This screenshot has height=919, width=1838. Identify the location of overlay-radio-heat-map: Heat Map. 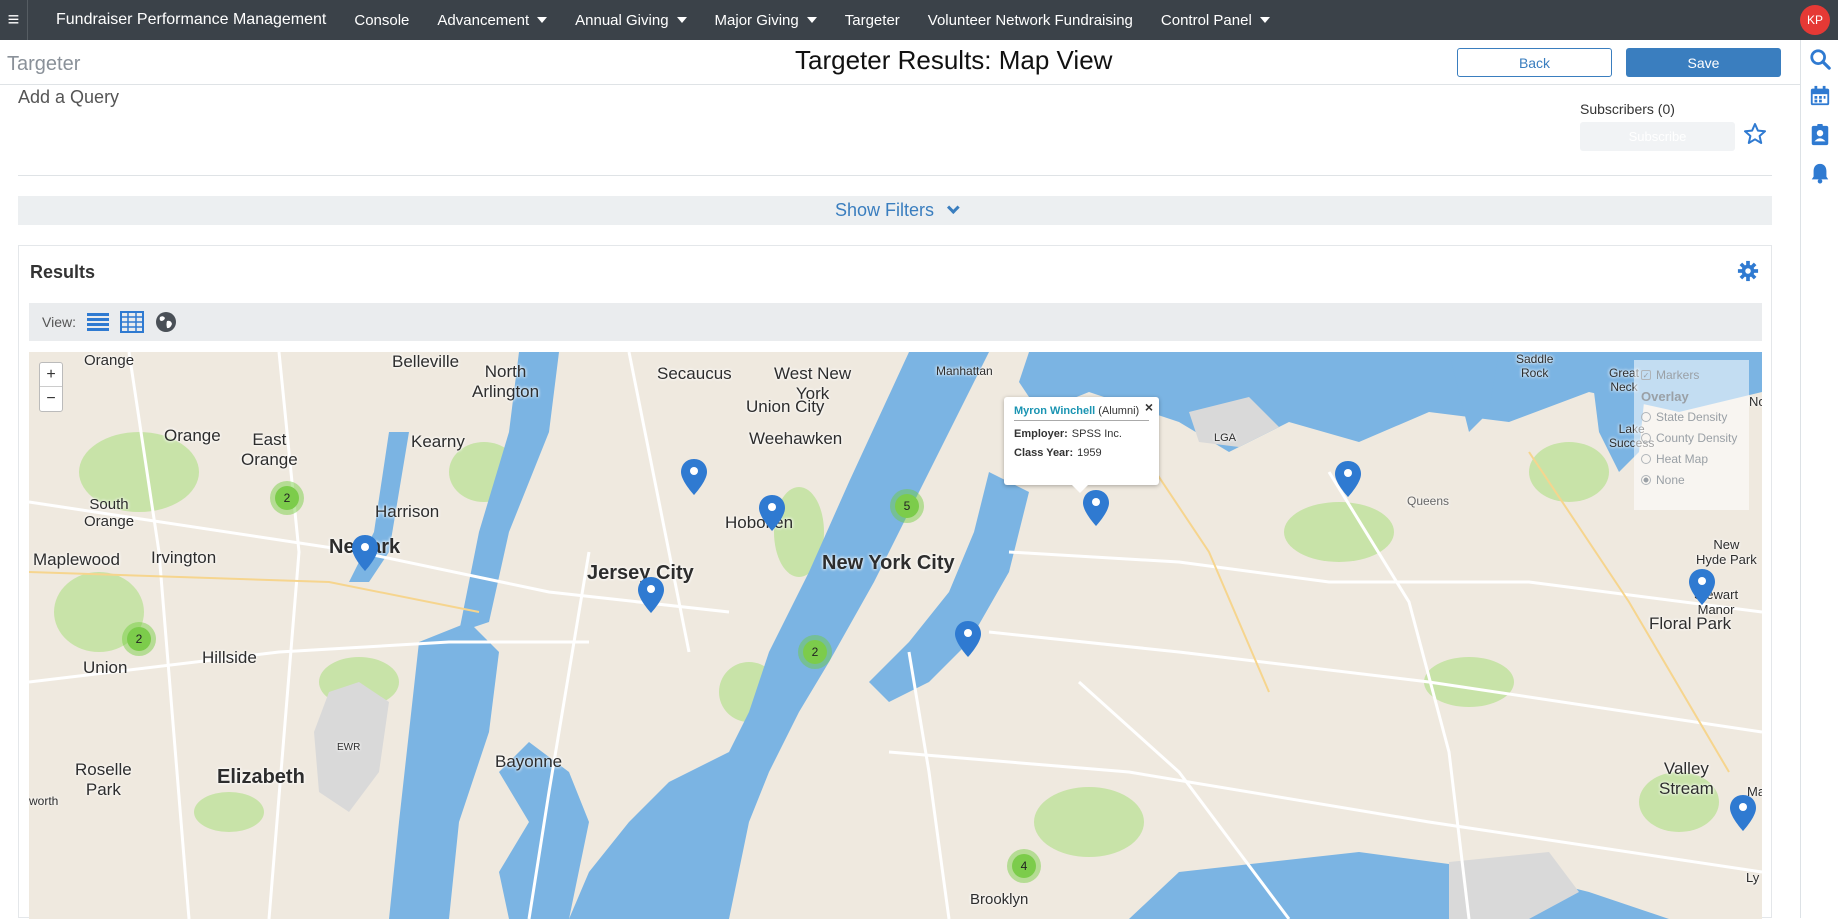
(1691, 459).